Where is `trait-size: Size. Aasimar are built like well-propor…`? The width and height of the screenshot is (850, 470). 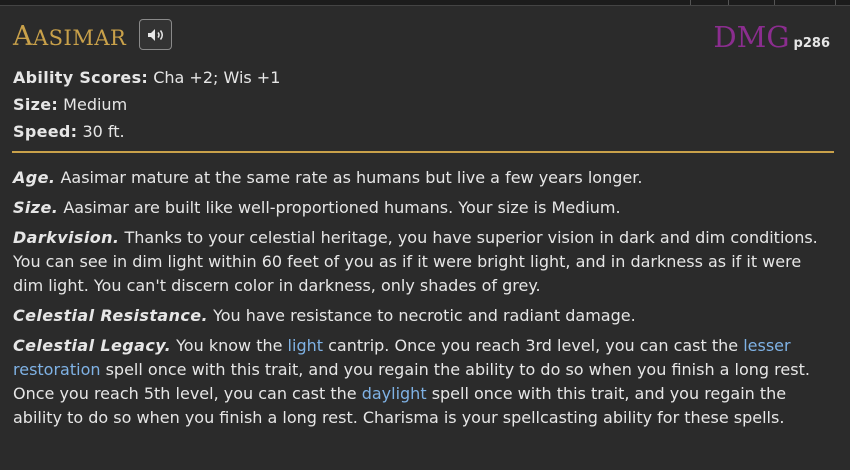
trait-size: Size. Aasimar are built like well-propor… is located at coordinates (424, 208).